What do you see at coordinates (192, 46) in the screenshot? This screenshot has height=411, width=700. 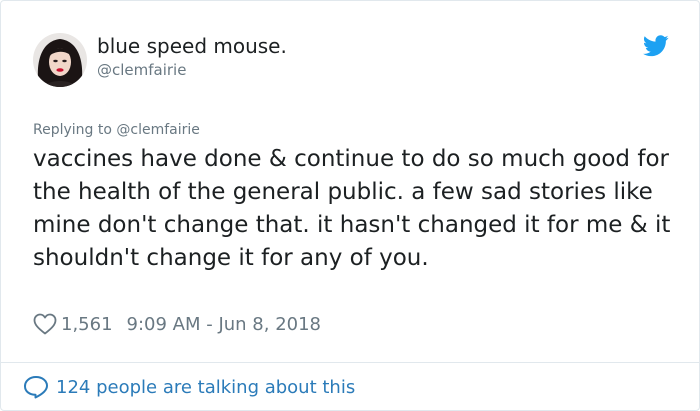 I see `display-name: blue speed mouse.` at bounding box center [192, 46].